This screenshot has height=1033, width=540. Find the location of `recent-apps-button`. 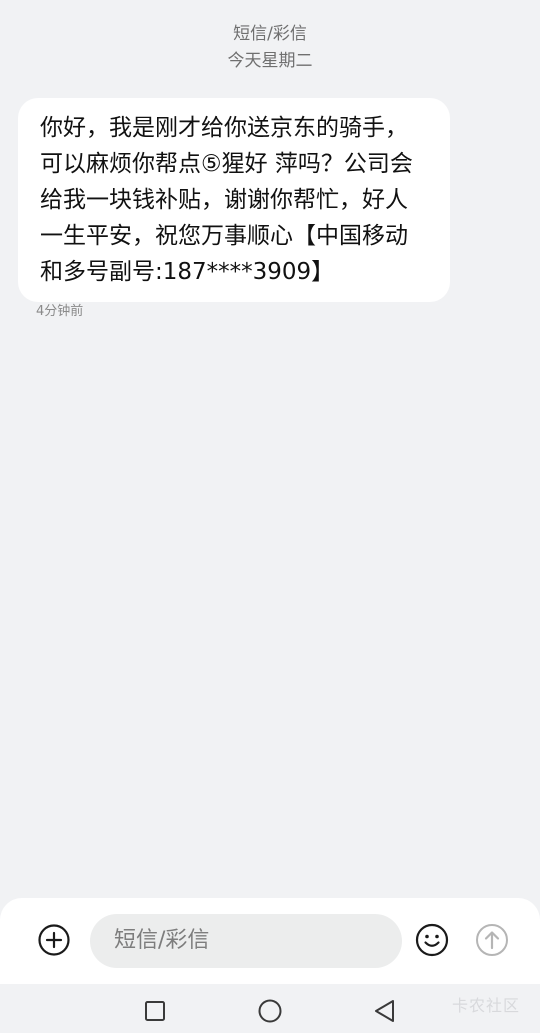

recent-apps-button is located at coordinates (155, 1011).